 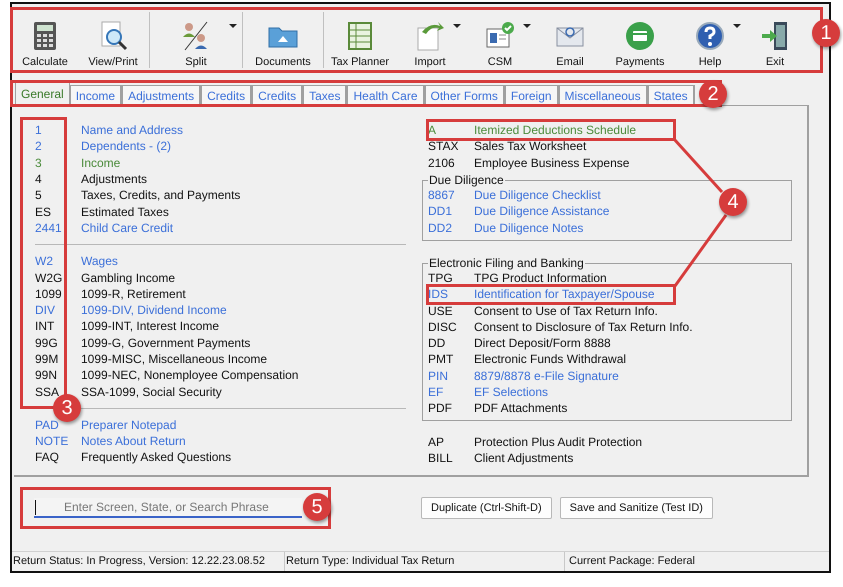 What do you see at coordinates (430, 40) in the screenshot?
I see `toolbar-button: Import` at bounding box center [430, 40].